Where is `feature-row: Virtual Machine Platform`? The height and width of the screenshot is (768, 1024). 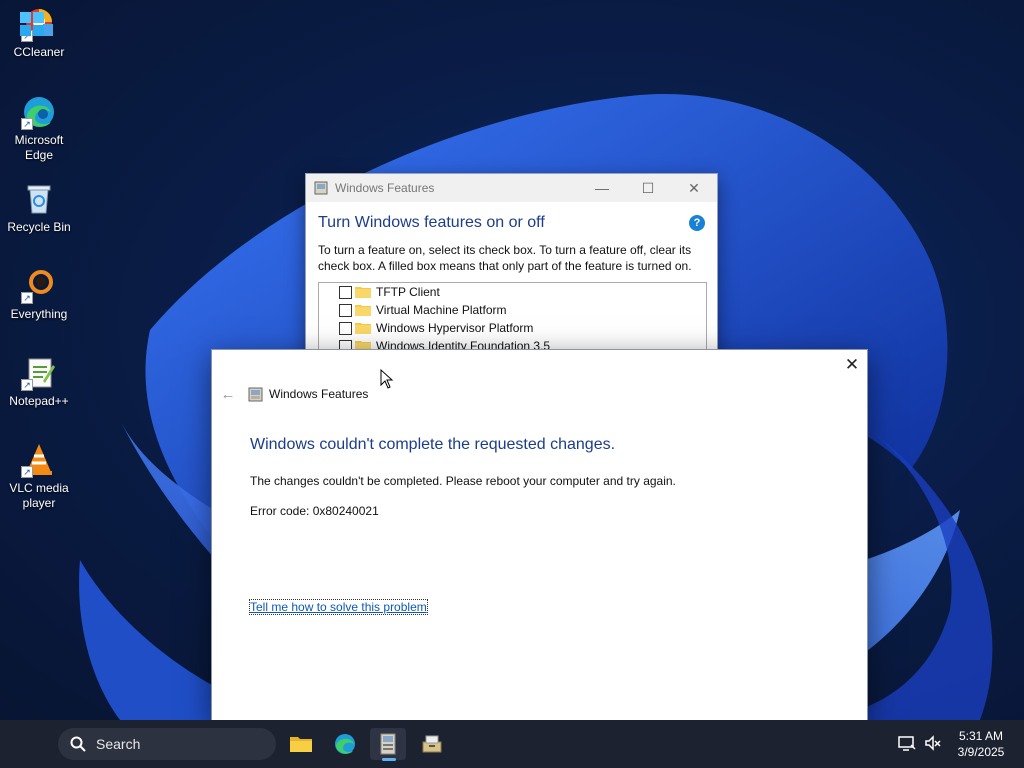 feature-row: Virtual Machine Platform is located at coordinates (522, 310).